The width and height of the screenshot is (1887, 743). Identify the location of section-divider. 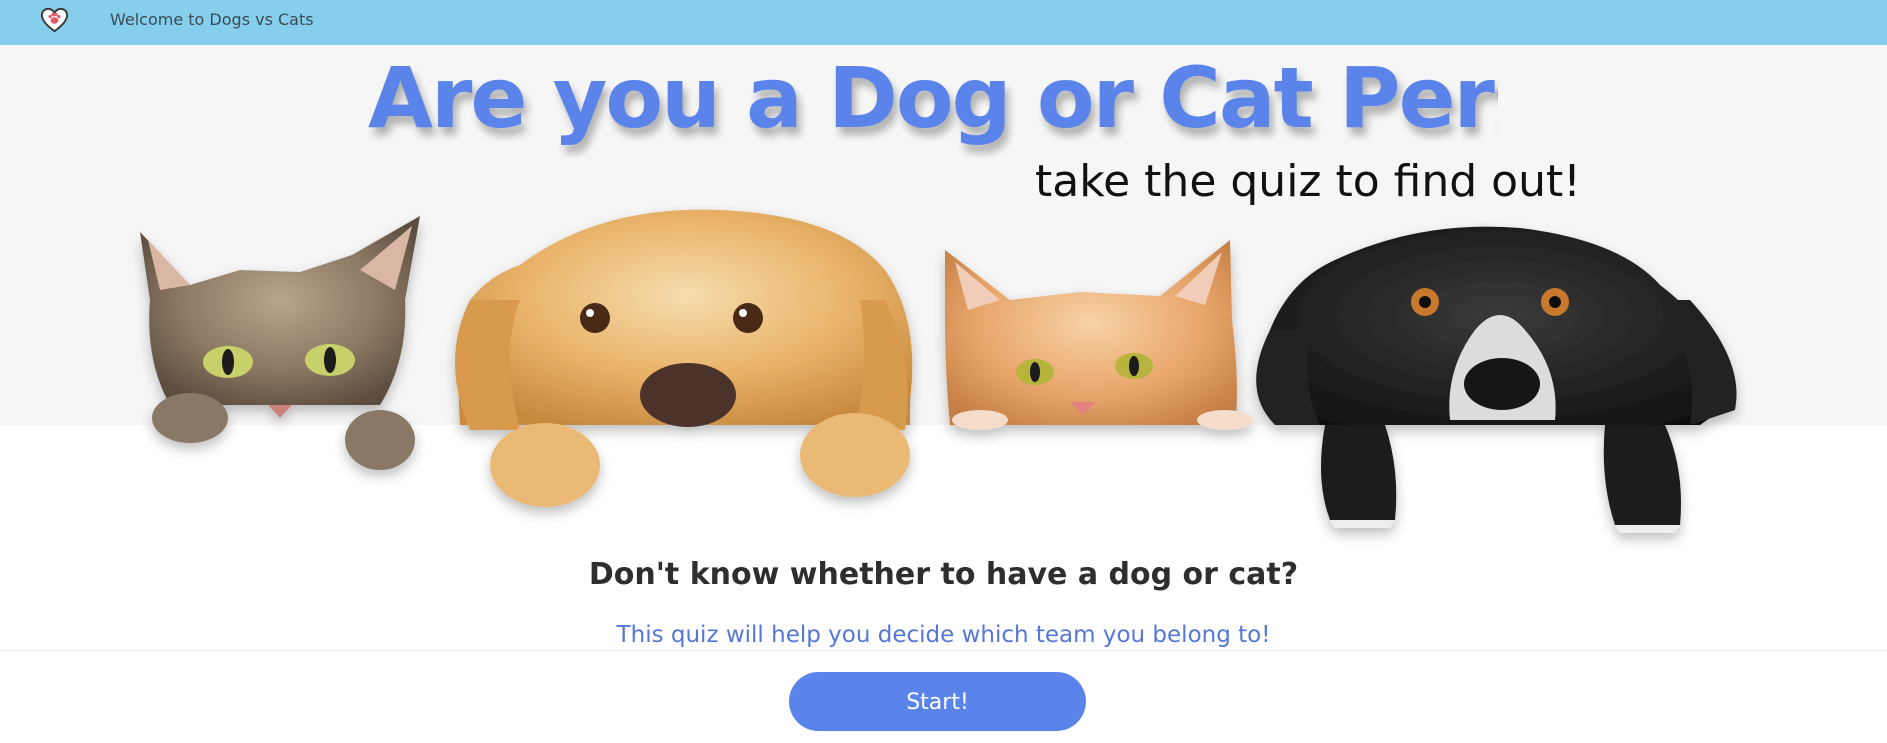
(943, 650).